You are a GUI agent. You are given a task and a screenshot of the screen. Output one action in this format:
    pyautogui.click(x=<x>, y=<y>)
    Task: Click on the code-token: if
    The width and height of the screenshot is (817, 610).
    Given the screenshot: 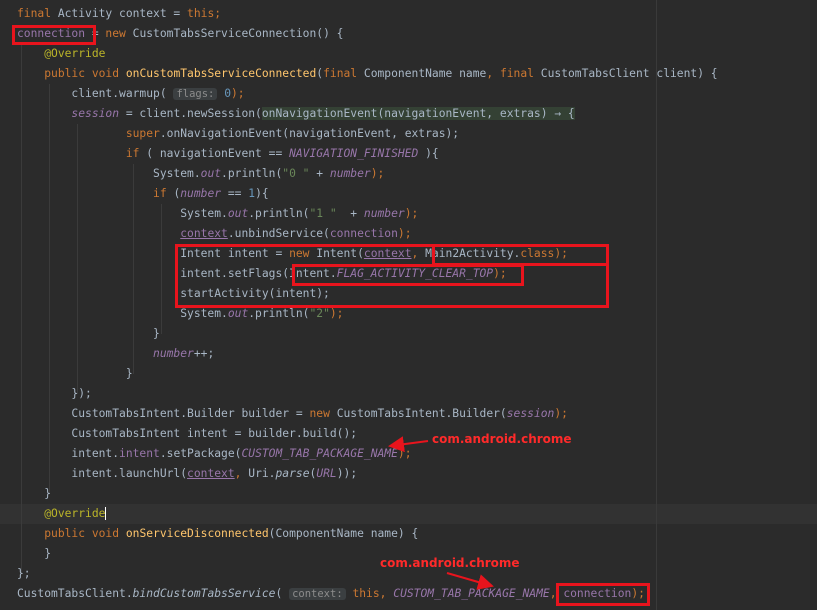 What is the action you would take?
    pyautogui.click(x=136, y=153)
    